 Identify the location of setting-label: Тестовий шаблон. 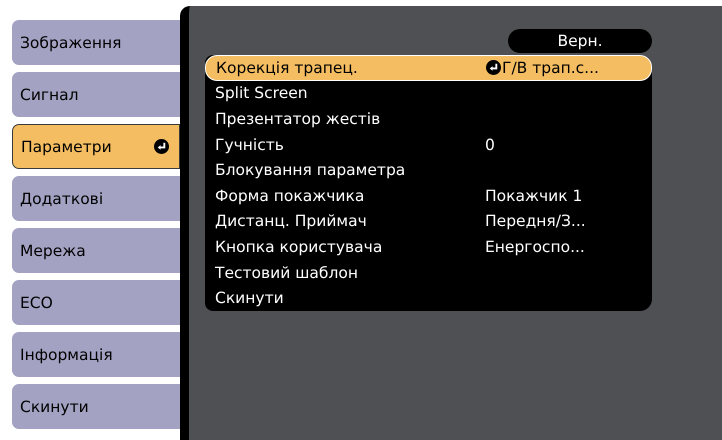
(287, 273).